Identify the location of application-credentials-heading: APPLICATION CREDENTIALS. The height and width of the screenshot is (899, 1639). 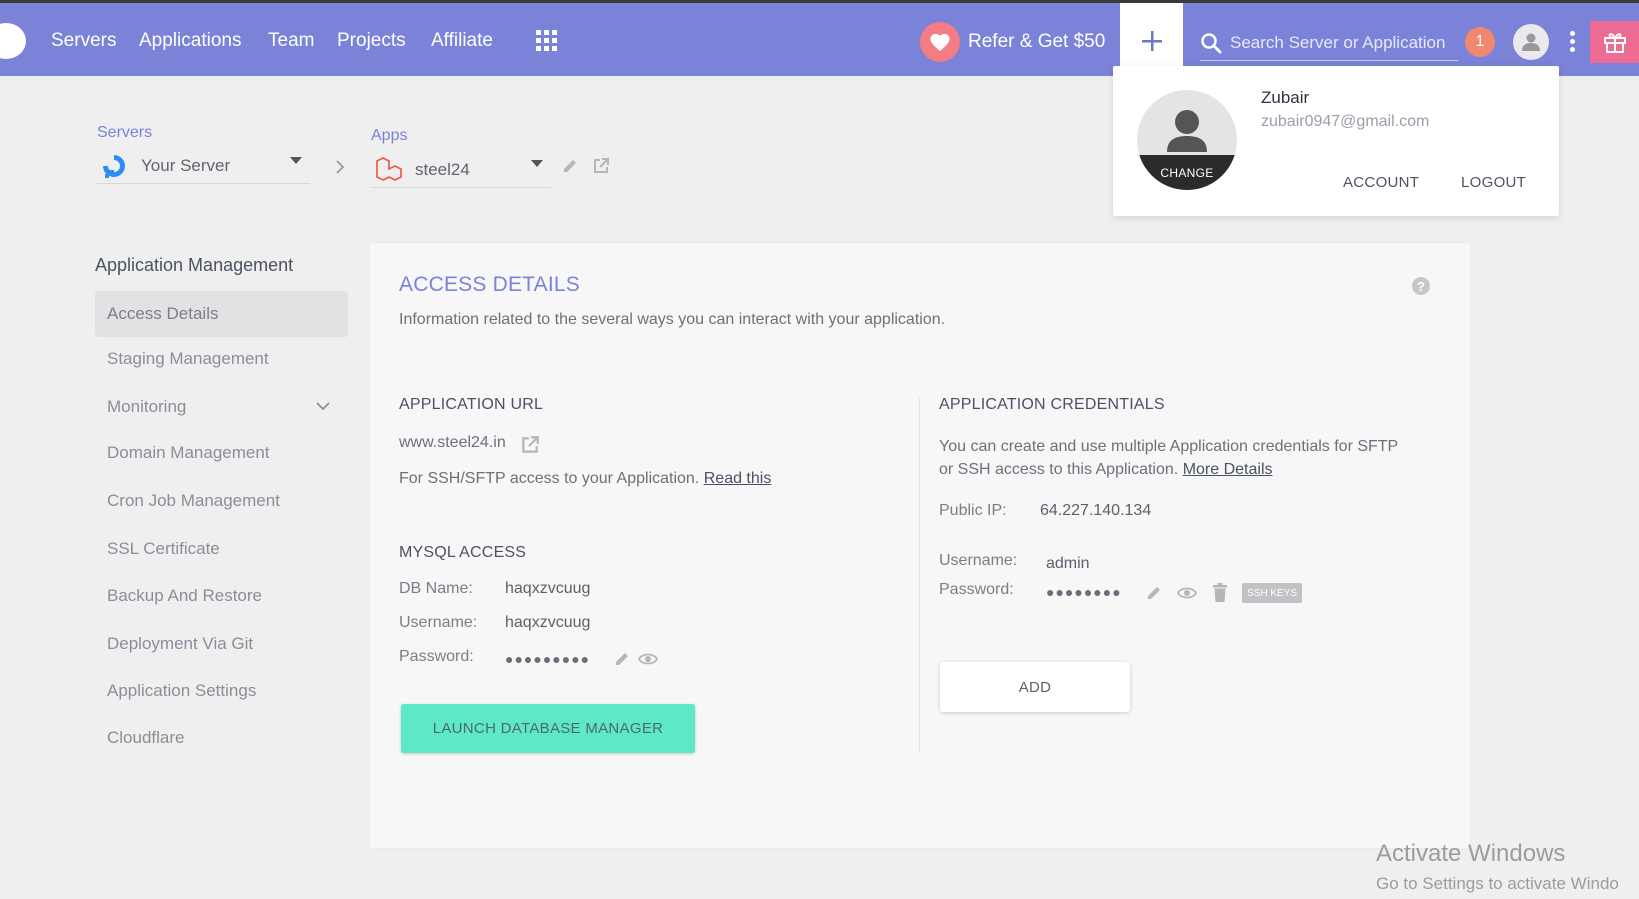
(1052, 404).